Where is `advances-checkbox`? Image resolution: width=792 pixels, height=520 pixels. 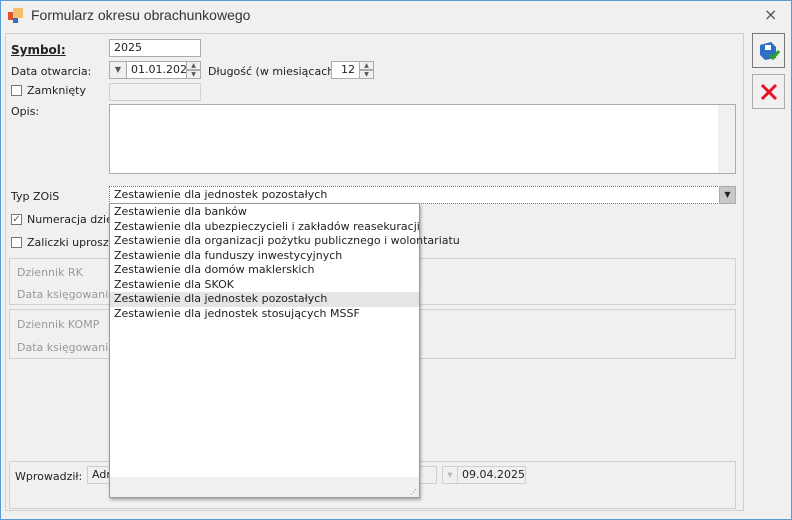 advances-checkbox is located at coordinates (16, 242).